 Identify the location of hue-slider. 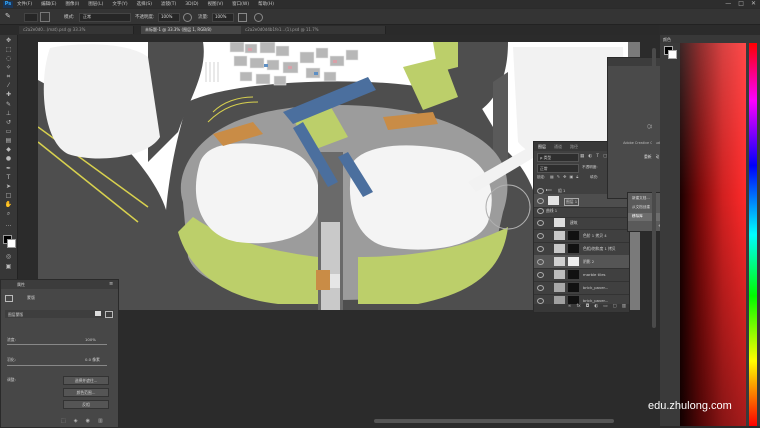
(753, 234).